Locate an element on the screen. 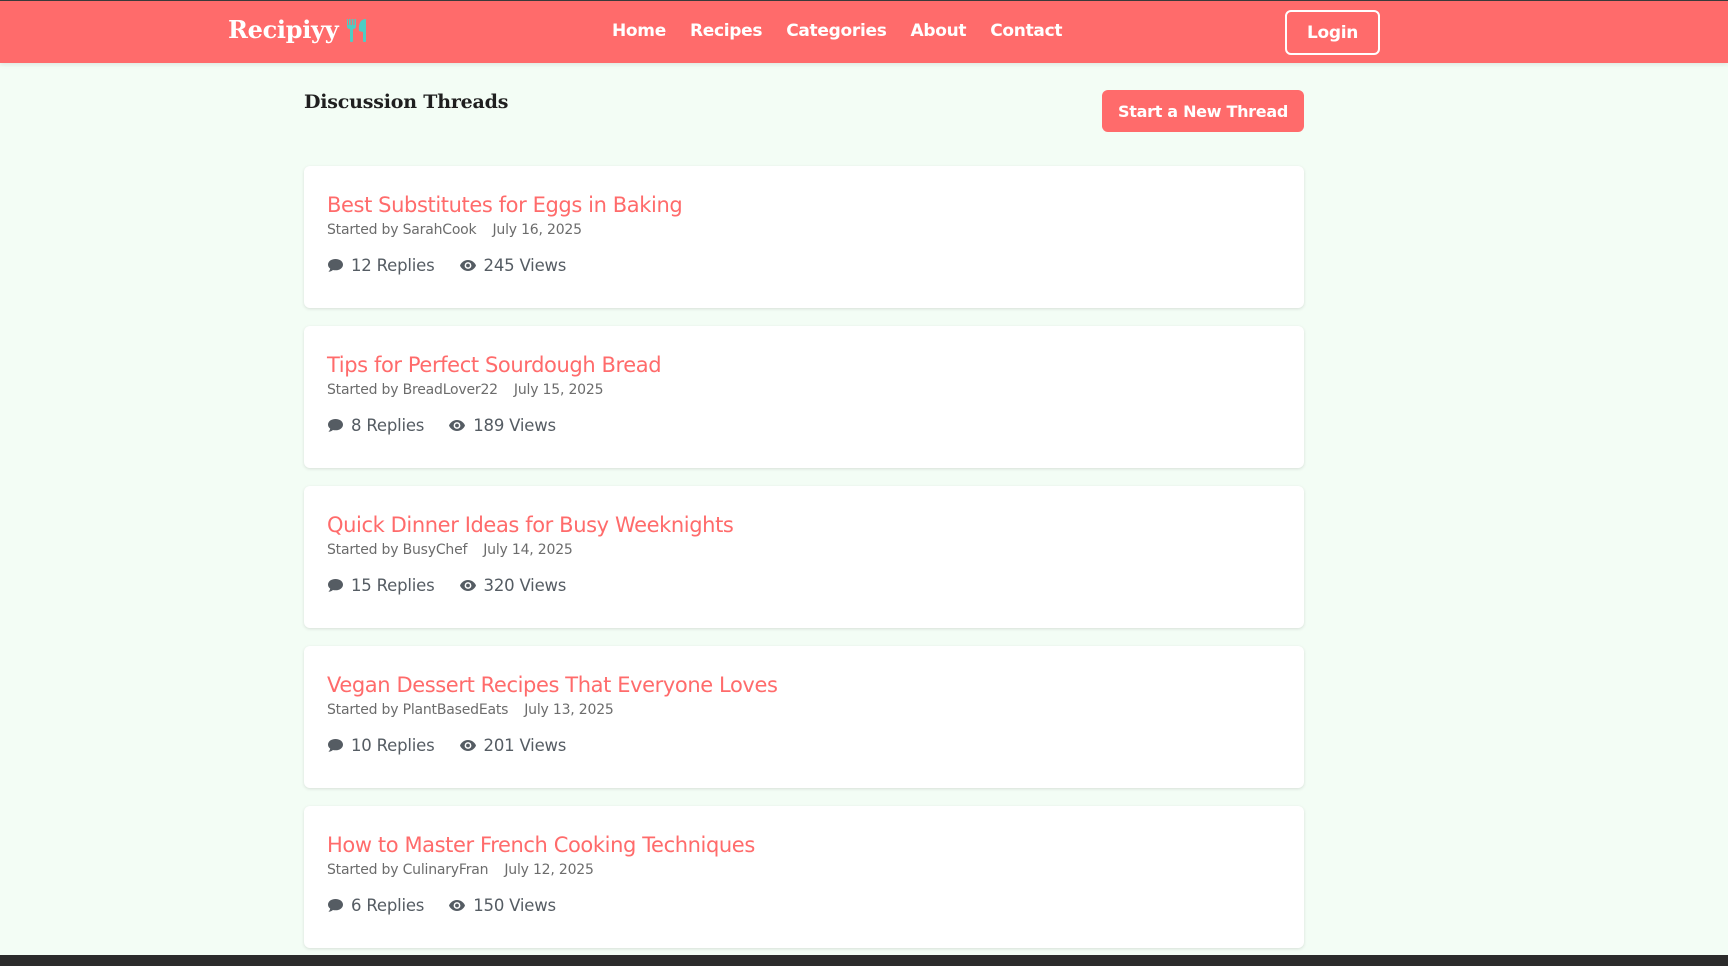 The height and width of the screenshot is (966, 1728). thread-stats: 10 Replies 201 Views is located at coordinates (804, 745).